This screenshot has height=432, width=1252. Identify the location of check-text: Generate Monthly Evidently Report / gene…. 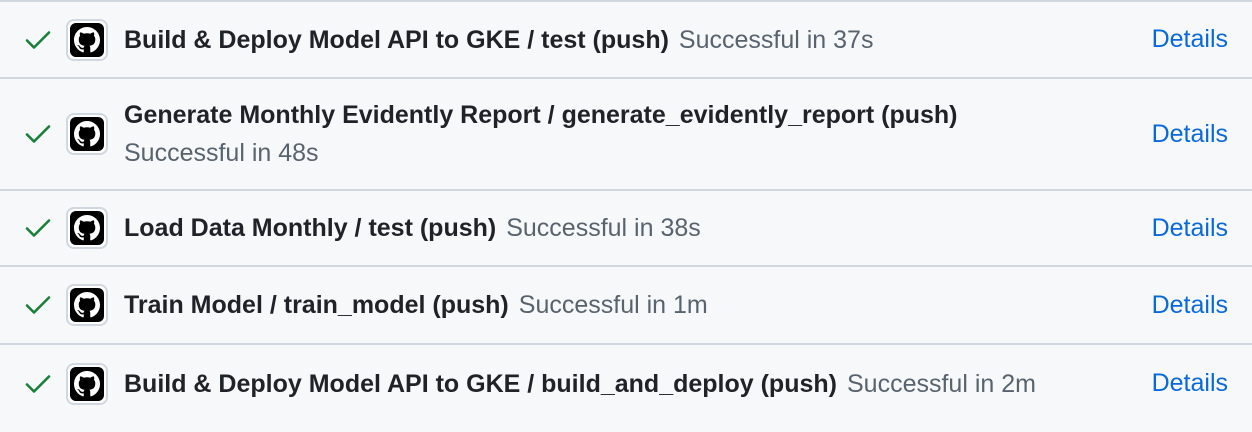
(630, 134).